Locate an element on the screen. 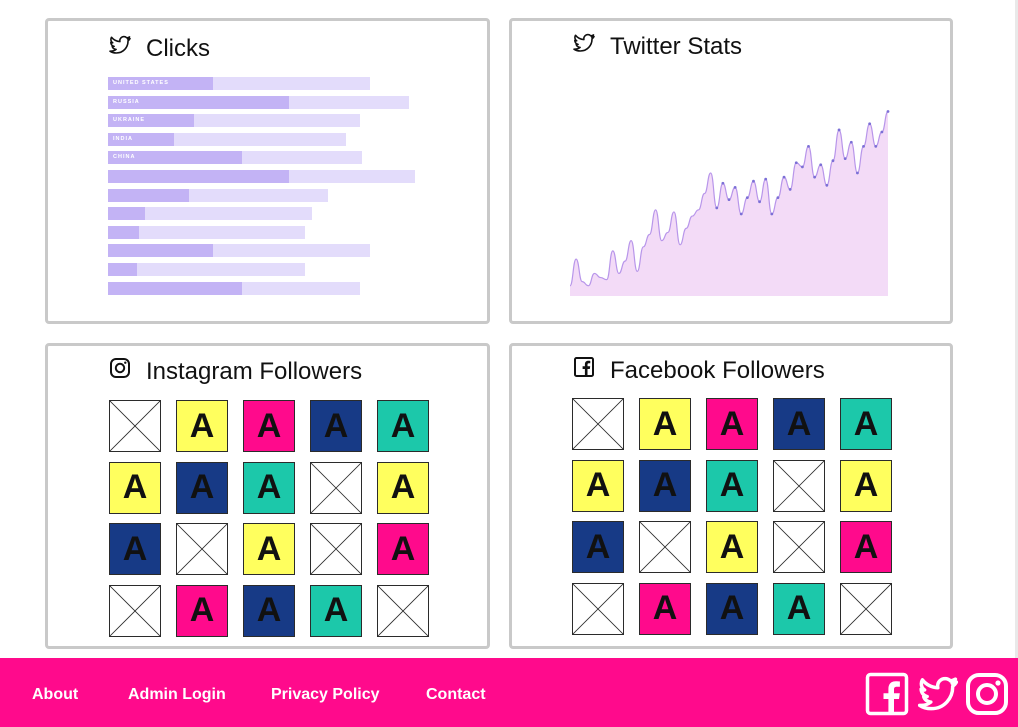  instagram-title: Instagram Followers is located at coordinates (235, 371).